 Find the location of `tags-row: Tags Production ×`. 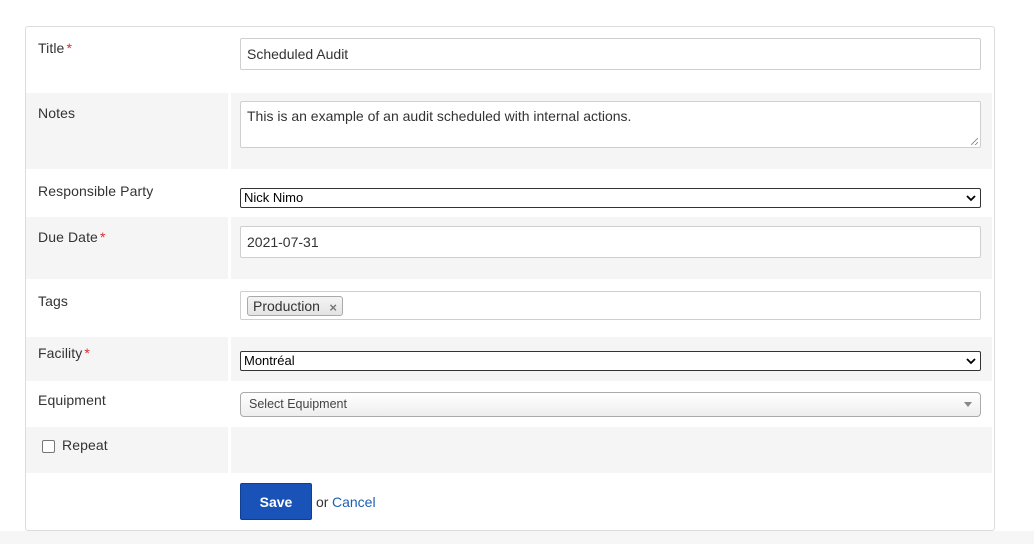

tags-row: Tags Production × is located at coordinates (510, 308).